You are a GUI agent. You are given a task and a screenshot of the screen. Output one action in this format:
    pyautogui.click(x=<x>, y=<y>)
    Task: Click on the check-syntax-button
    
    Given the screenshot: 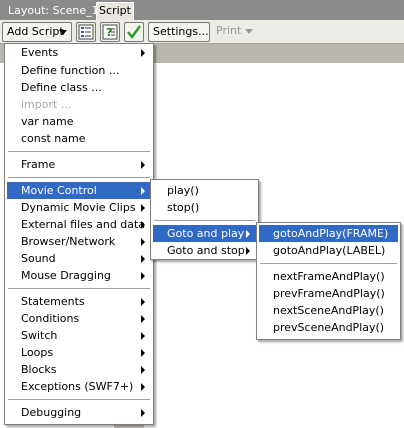 What is the action you would take?
    pyautogui.click(x=134, y=32)
    